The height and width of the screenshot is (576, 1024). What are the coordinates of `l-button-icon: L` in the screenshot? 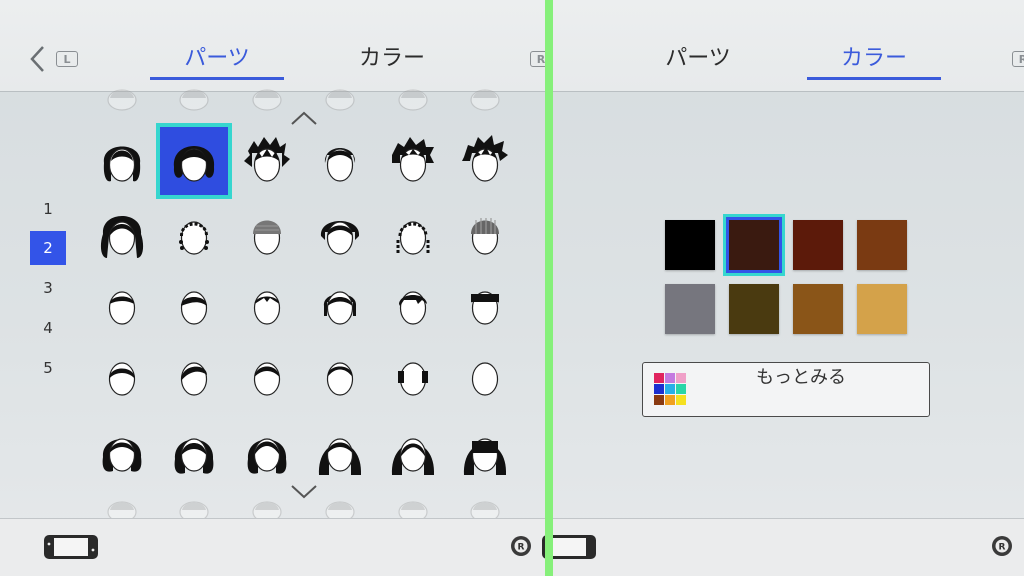 It's located at (67, 59).